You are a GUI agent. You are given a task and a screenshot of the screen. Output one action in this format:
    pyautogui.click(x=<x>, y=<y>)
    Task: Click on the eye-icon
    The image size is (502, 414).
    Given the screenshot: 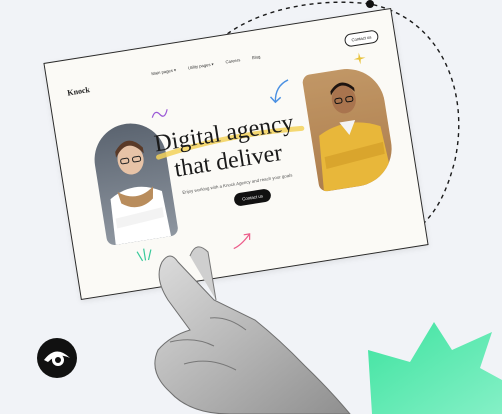 What is the action you would take?
    pyautogui.click(x=57, y=358)
    